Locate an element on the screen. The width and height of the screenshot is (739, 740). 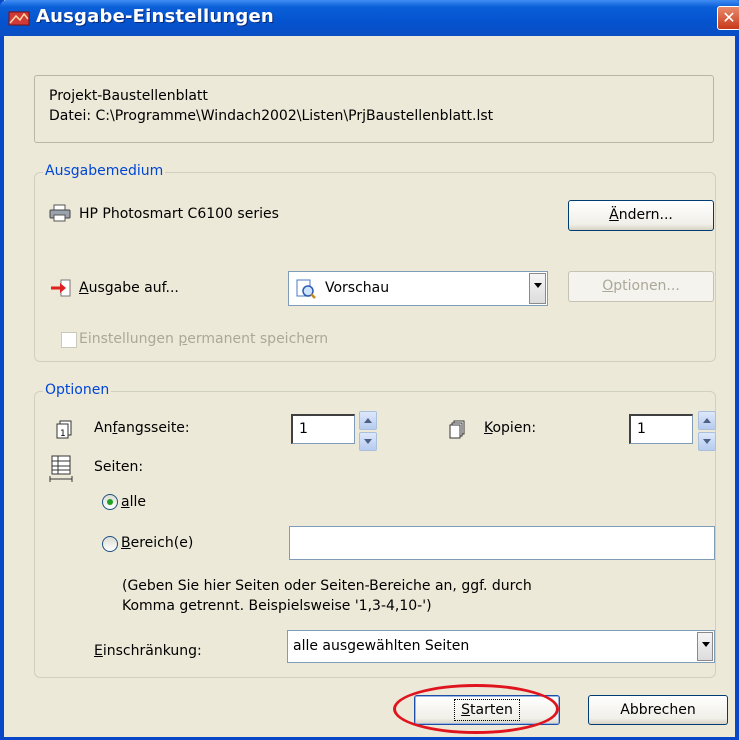
radio-bereich is located at coordinates (110, 544).